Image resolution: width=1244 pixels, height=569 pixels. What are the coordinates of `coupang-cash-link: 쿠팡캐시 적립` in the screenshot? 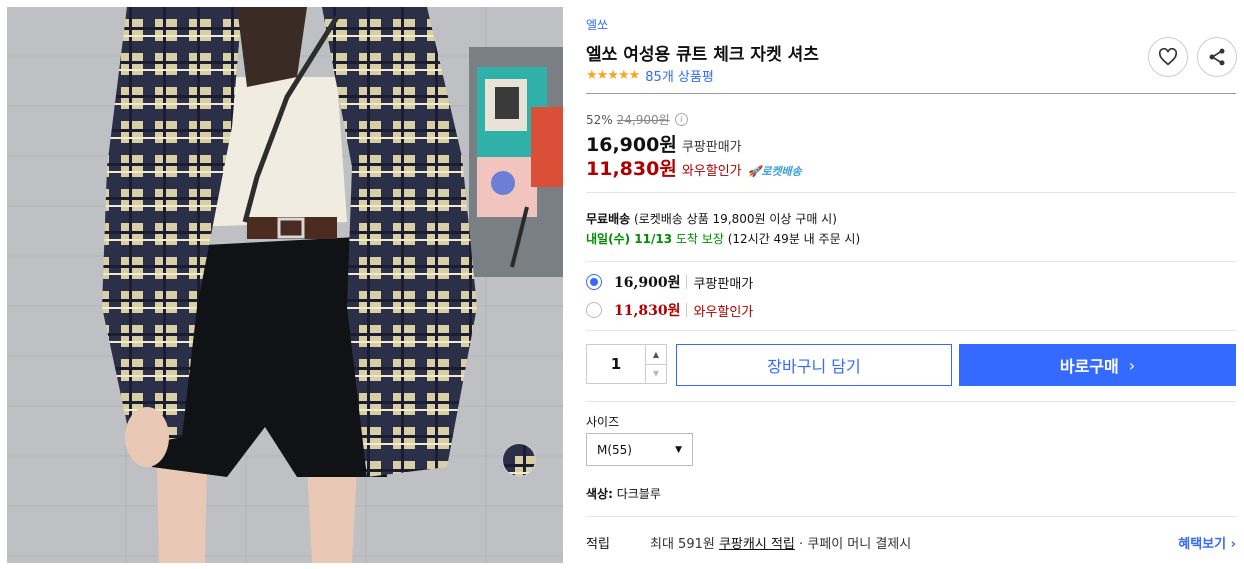 It's located at (757, 544).